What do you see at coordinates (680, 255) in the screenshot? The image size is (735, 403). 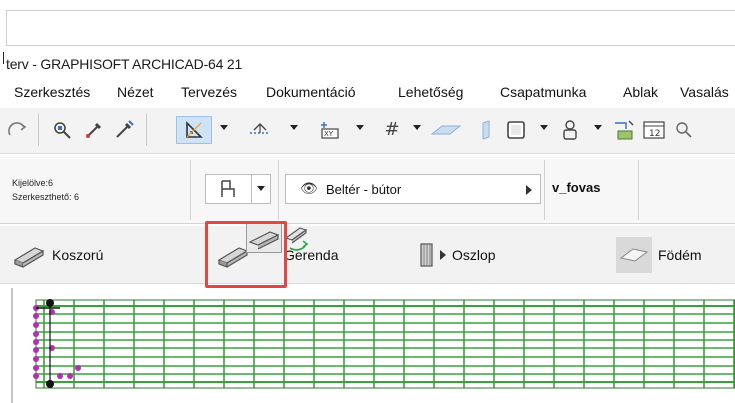 I see `tool-label-fodem: Födém` at bounding box center [680, 255].